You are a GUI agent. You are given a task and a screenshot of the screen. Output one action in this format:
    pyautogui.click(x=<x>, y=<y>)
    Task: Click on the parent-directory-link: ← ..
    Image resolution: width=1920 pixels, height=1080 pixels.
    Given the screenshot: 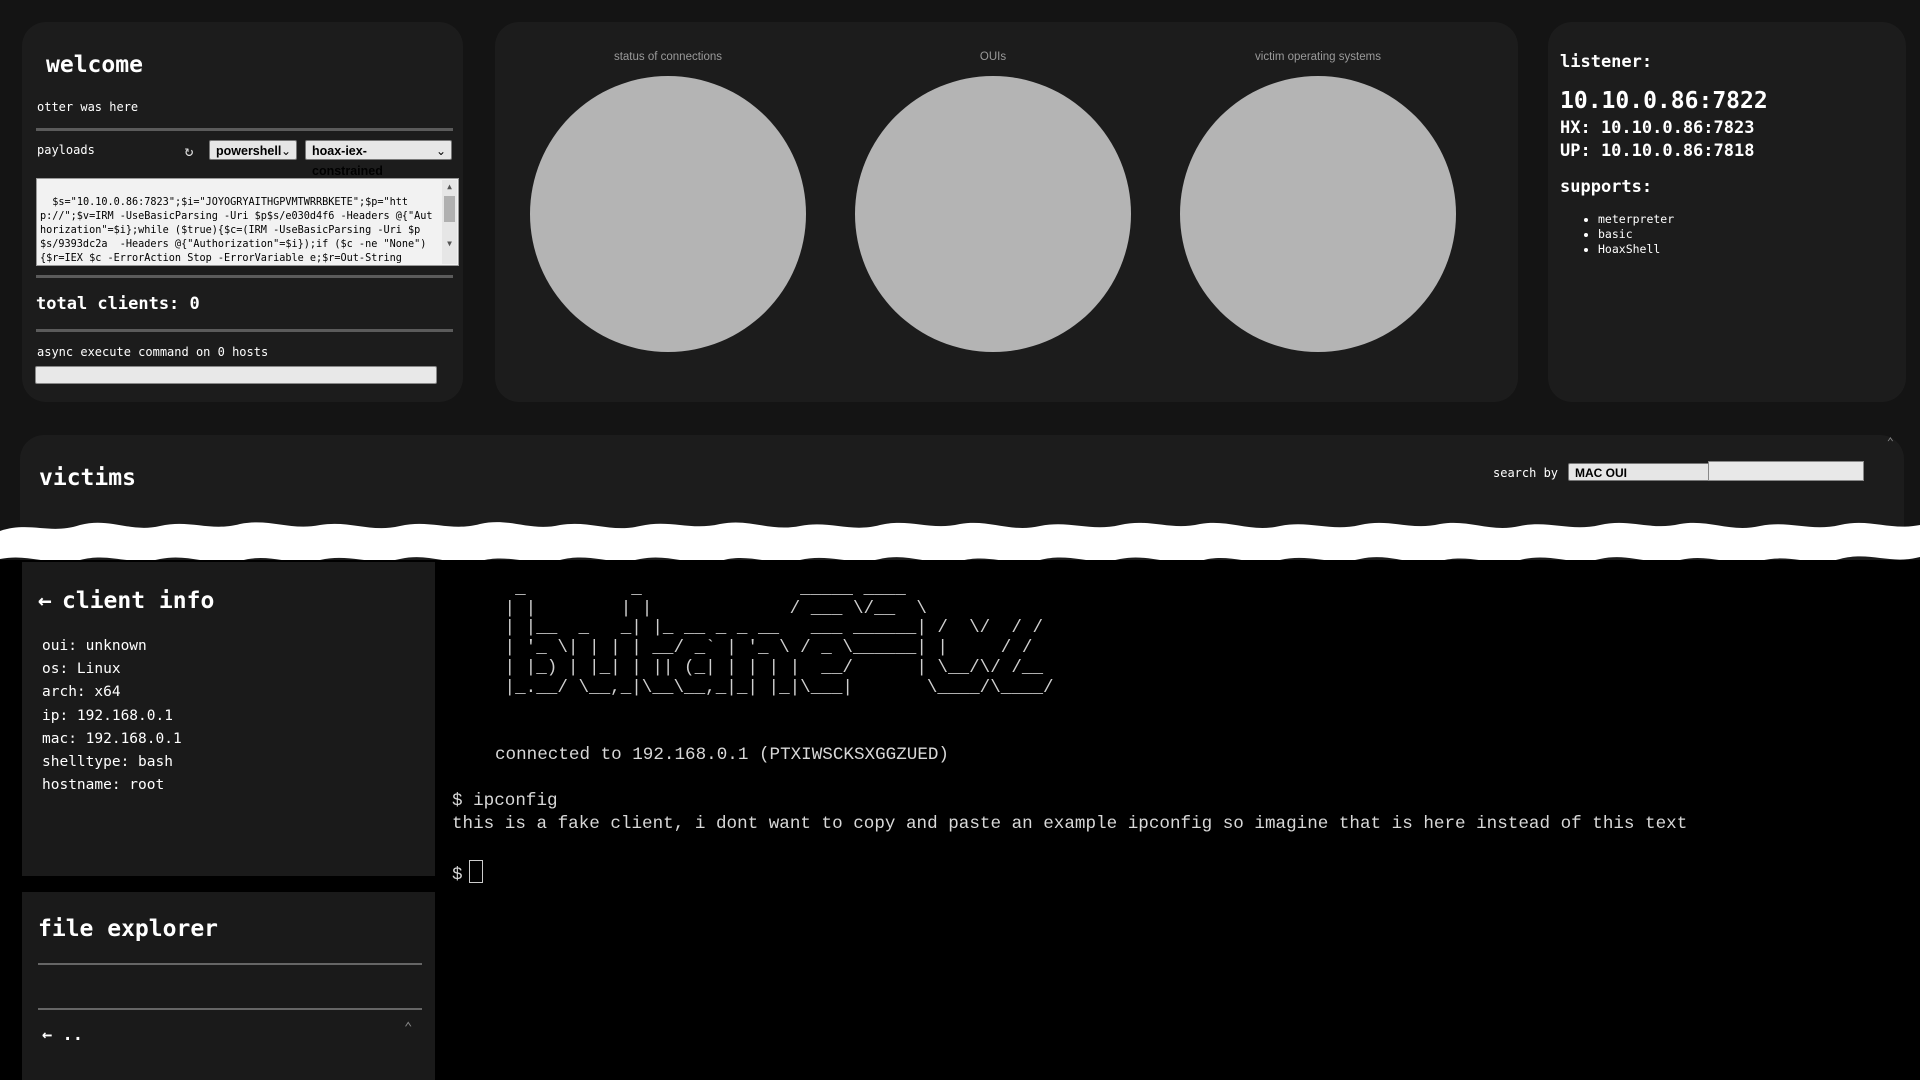 What is the action you would take?
    pyautogui.click(x=62, y=1035)
    